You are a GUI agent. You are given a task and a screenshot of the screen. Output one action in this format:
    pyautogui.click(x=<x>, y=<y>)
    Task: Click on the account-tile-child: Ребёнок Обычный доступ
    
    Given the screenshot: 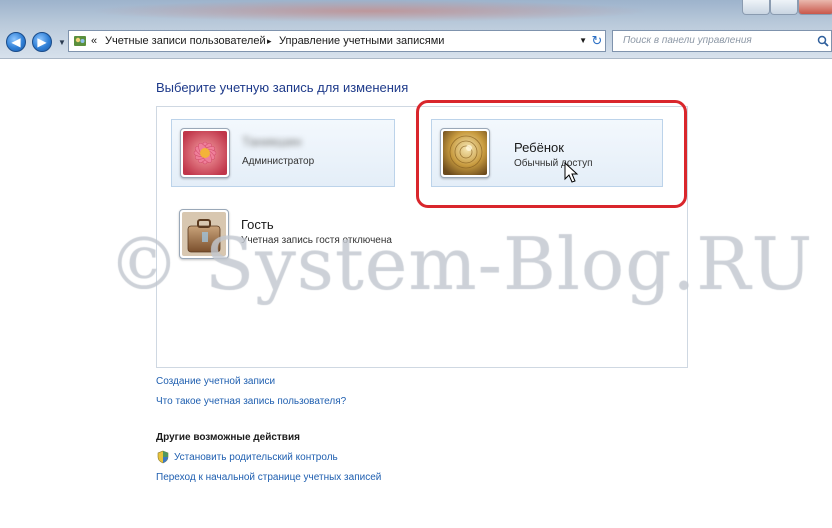 What is the action you would take?
    pyautogui.click(x=547, y=153)
    